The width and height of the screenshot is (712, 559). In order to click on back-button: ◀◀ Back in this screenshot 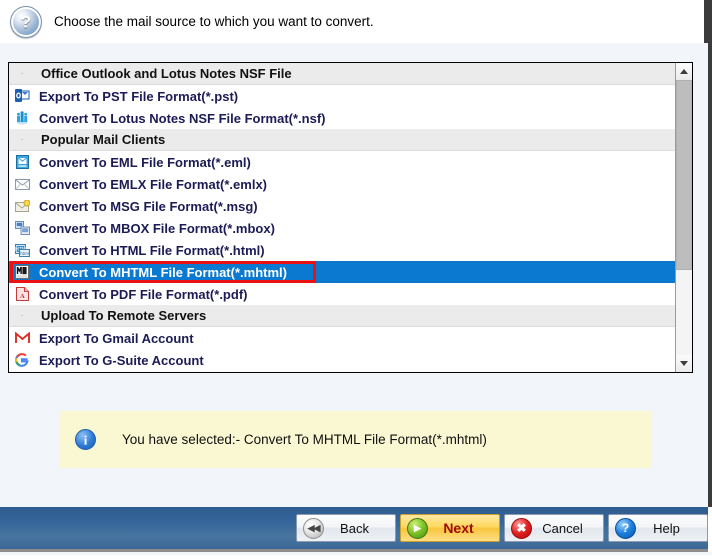, I will do `click(346, 528)`.